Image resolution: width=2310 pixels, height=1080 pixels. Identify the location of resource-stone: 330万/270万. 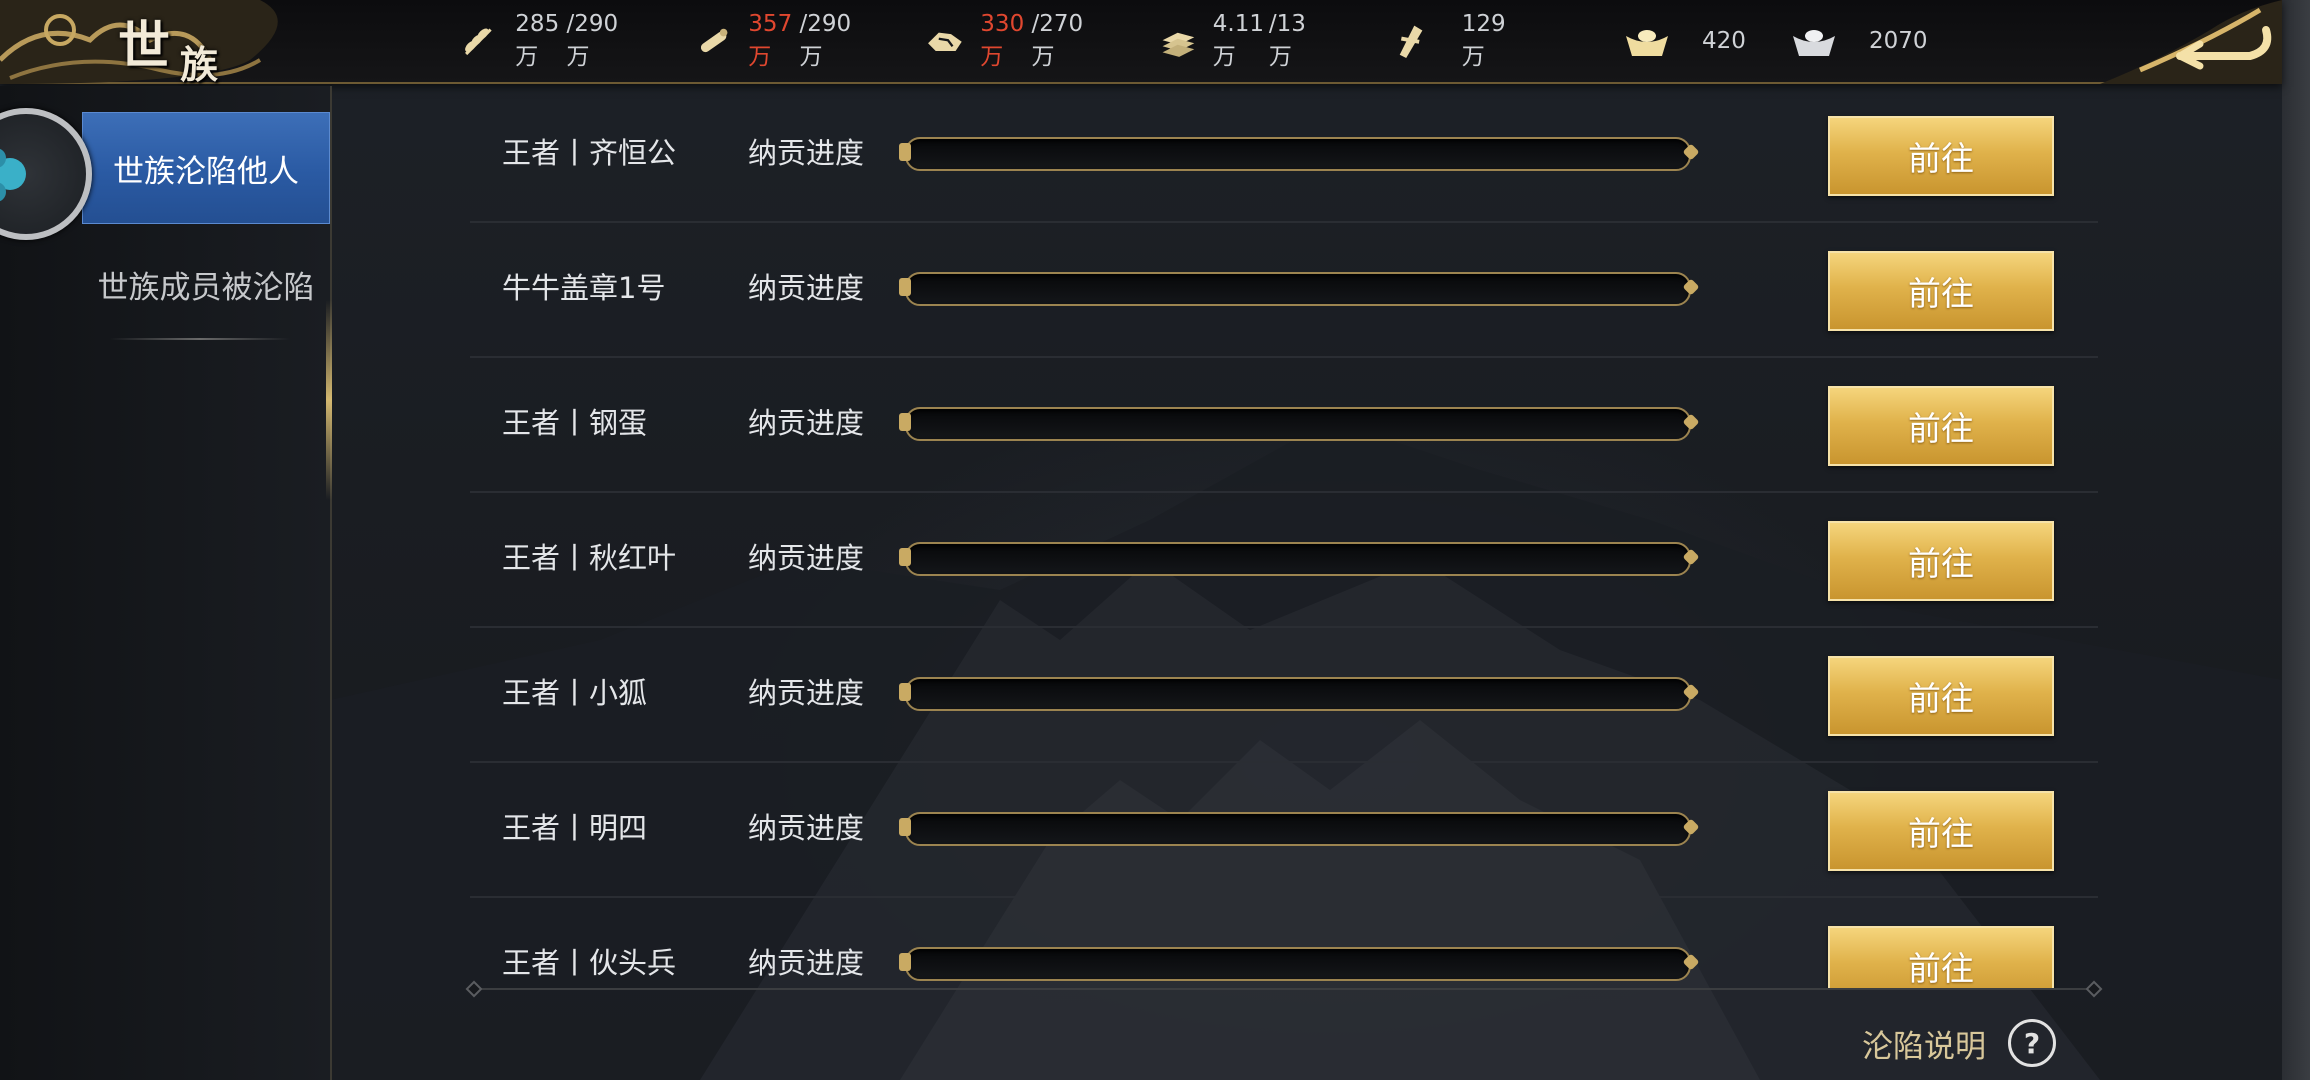
(1007, 41).